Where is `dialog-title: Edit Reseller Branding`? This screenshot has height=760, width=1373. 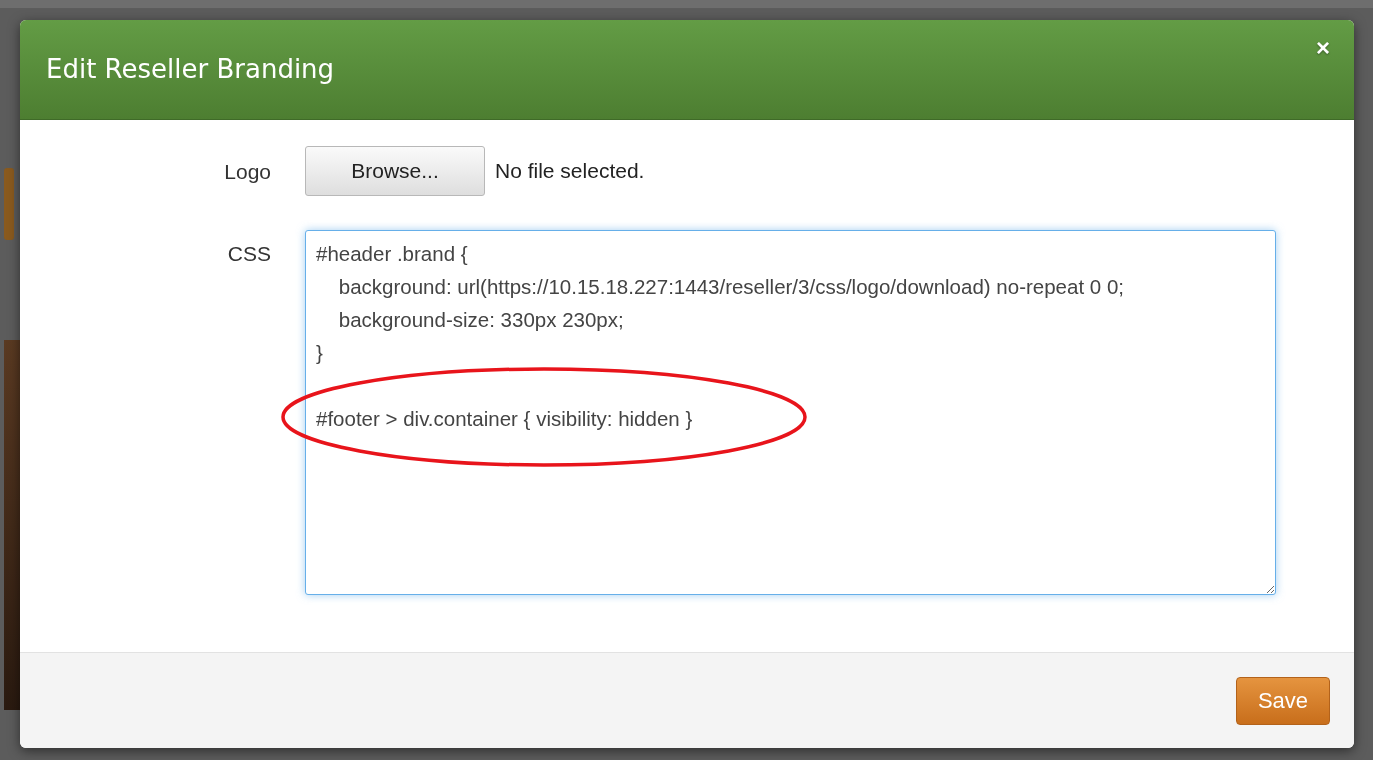
dialog-title: Edit Reseller Branding is located at coordinates (190, 69).